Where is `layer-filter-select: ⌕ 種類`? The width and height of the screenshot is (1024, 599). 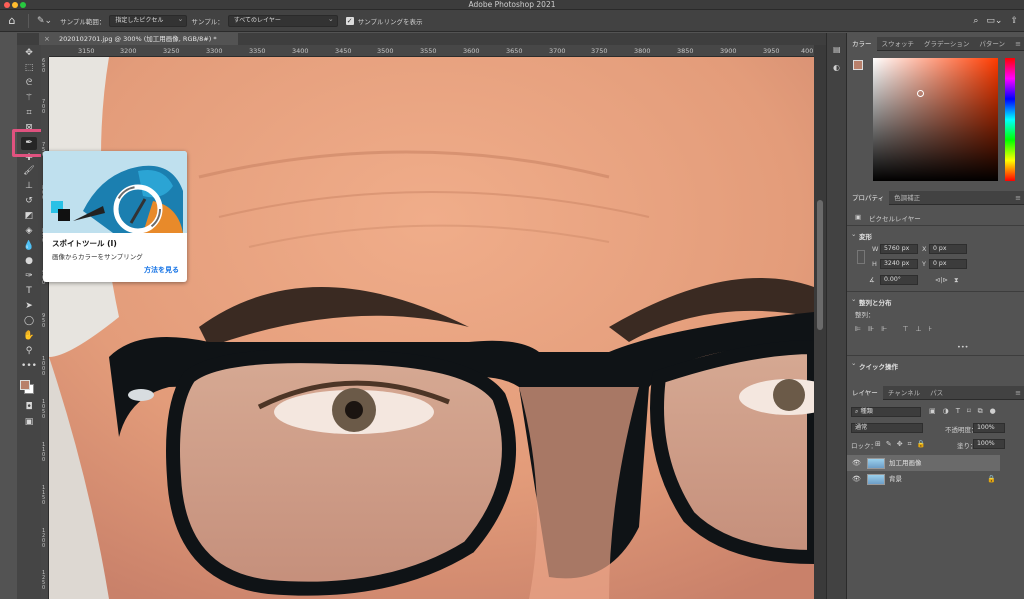
layer-filter-select: ⌕ 種類 is located at coordinates (886, 412).